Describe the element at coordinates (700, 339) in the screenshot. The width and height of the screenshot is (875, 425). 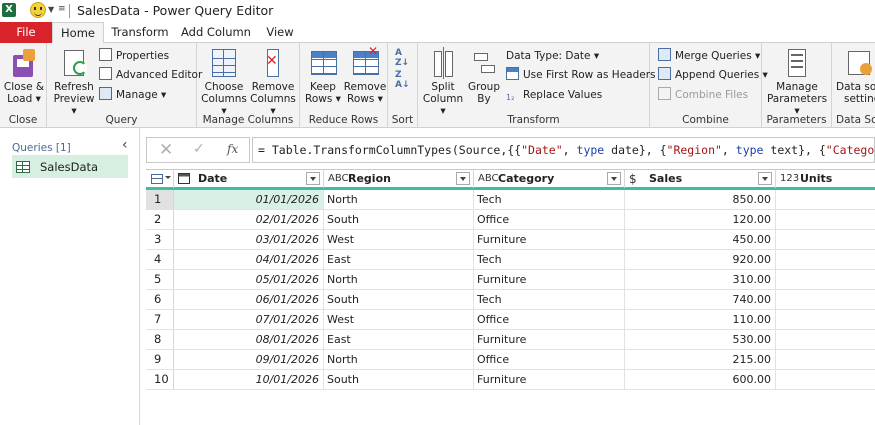
I see `cell-sales: 530.00` at that location.